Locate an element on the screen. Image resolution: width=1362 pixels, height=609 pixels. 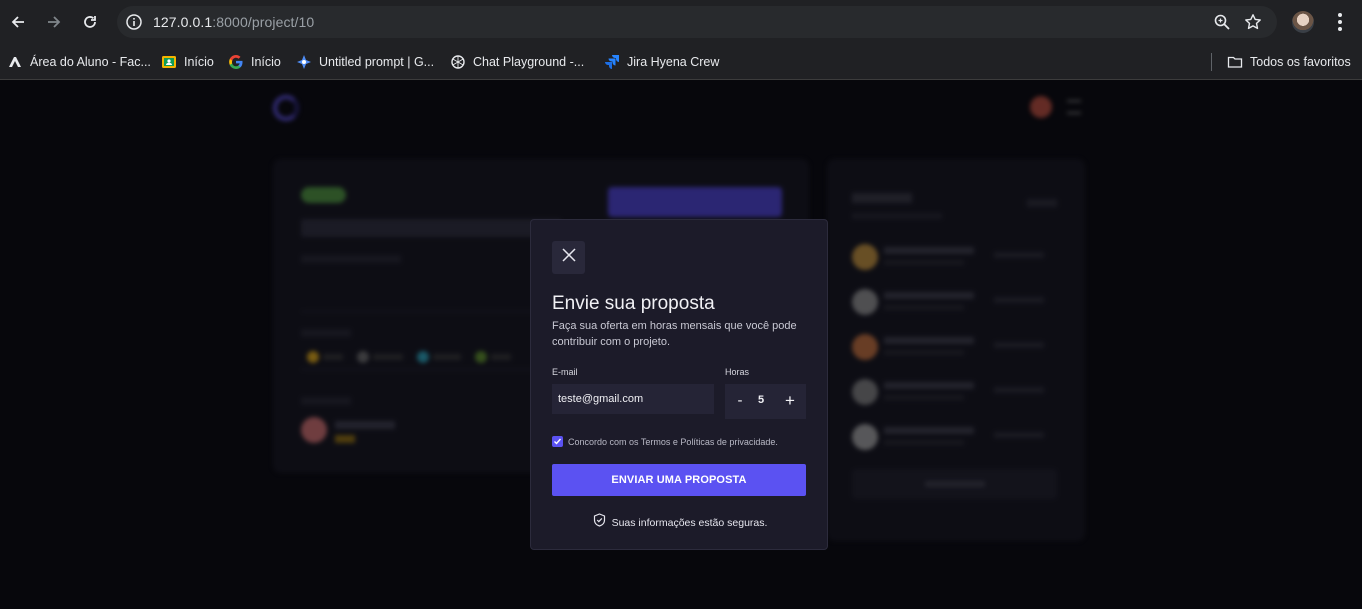
url-path: :8000/project/10 is located at coordinates (263, 22).